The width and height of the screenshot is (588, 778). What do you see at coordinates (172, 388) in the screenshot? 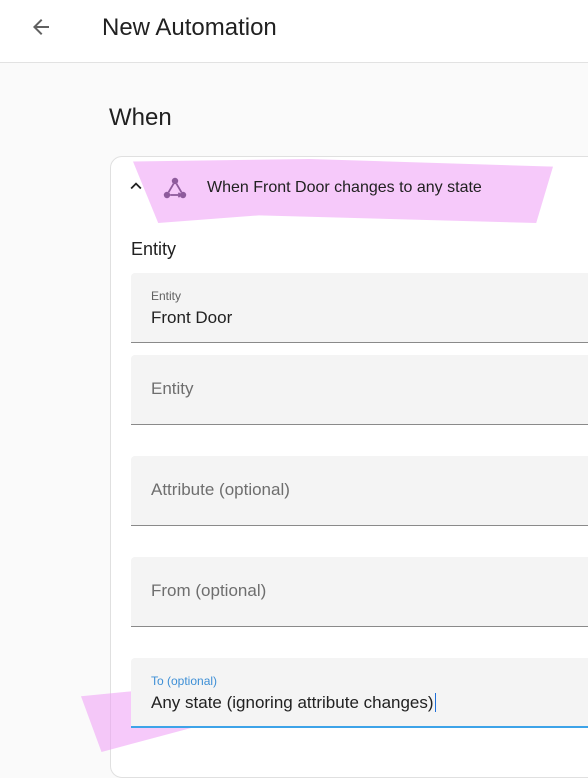
I see `entity-add-label: Entity` at bounding box center [172, 388].